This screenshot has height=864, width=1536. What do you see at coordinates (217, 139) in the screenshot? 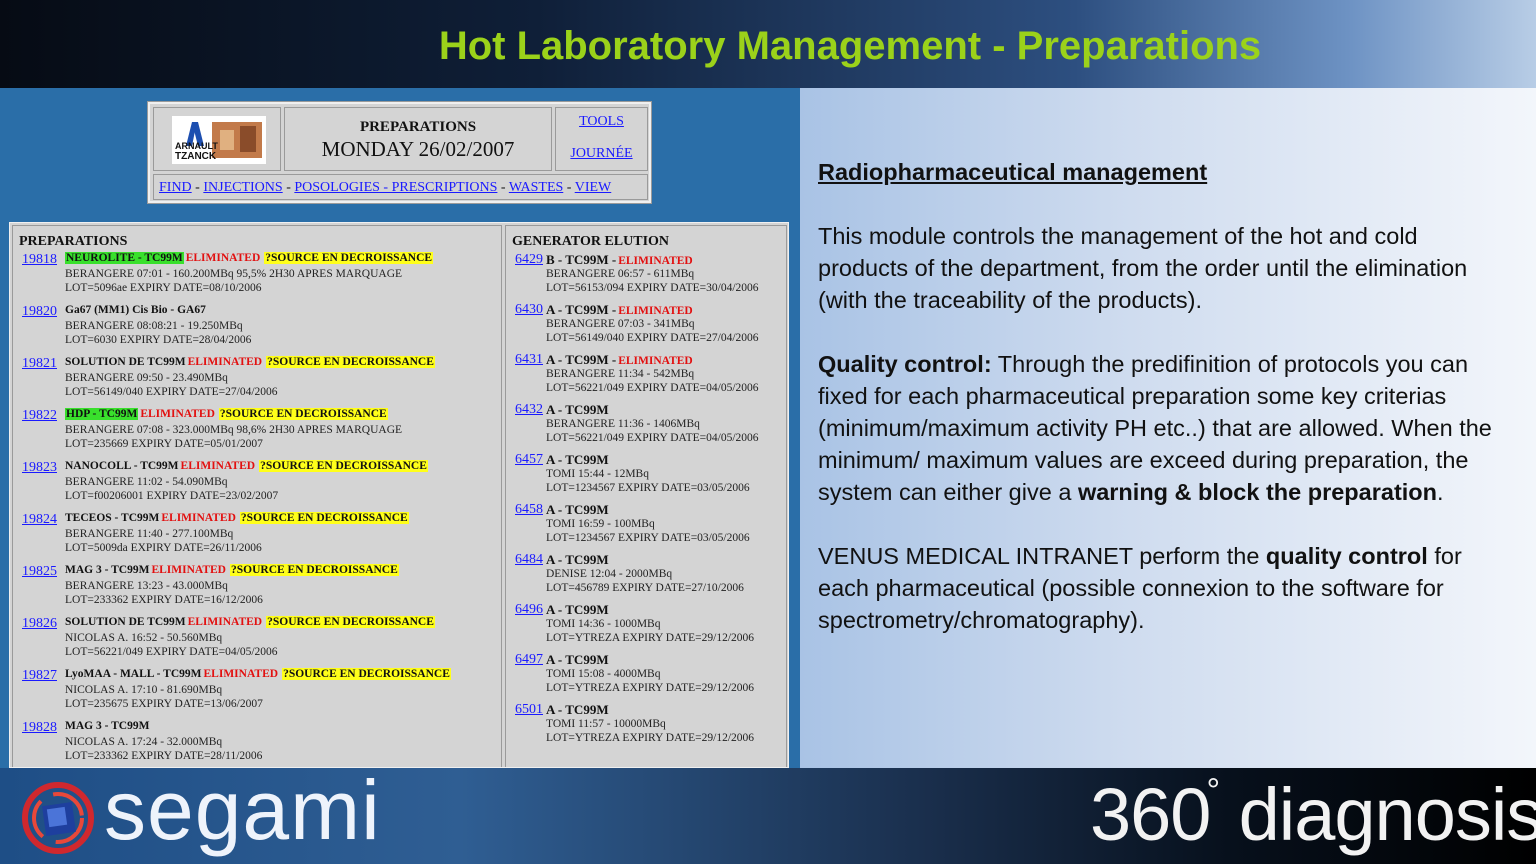
I see `logo-cell: ARNAULT TZANCK` at bounding box center [217, 139].